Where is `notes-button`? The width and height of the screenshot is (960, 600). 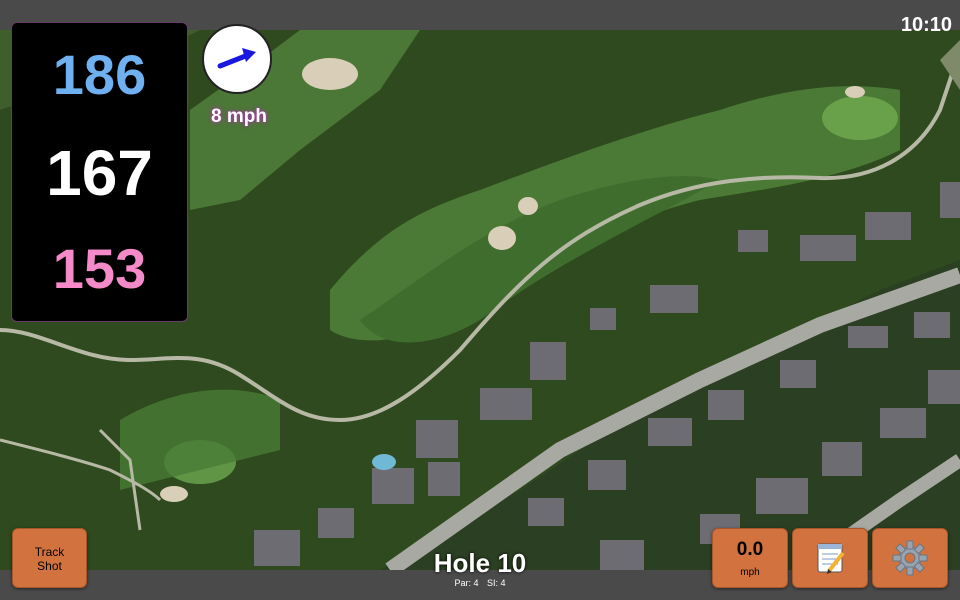
notes-button is located at coordinates (830, 558).